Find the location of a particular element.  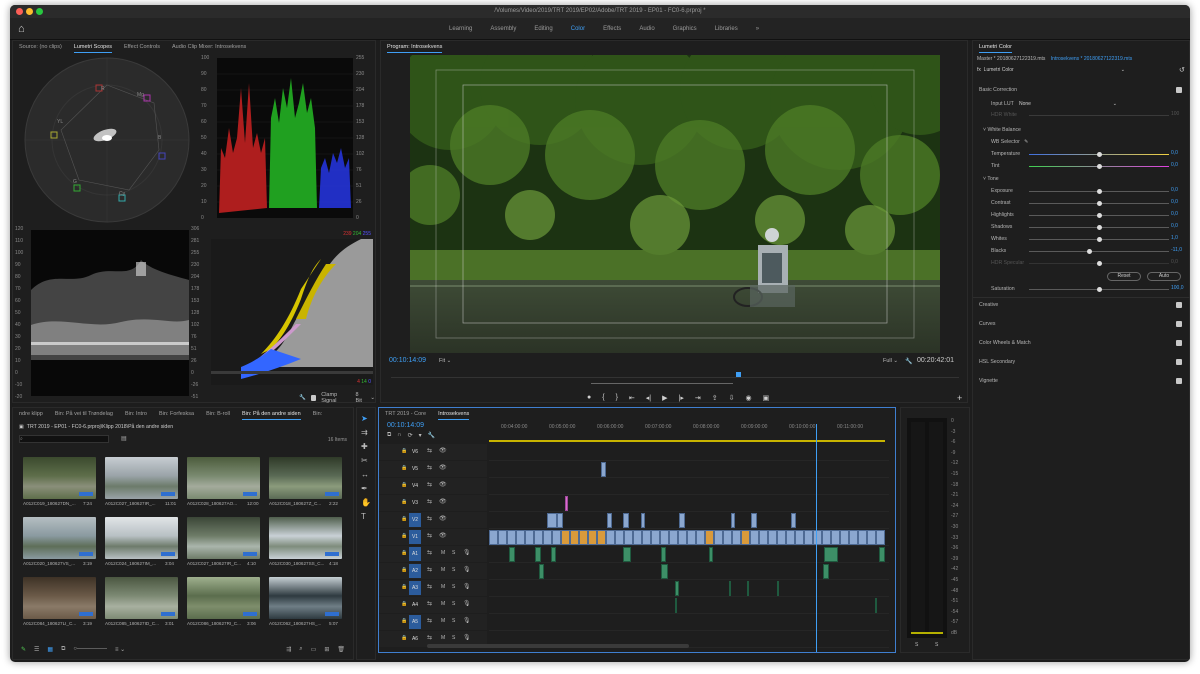

wrench-icon: 🔧 is located at coordinates (302, 398).